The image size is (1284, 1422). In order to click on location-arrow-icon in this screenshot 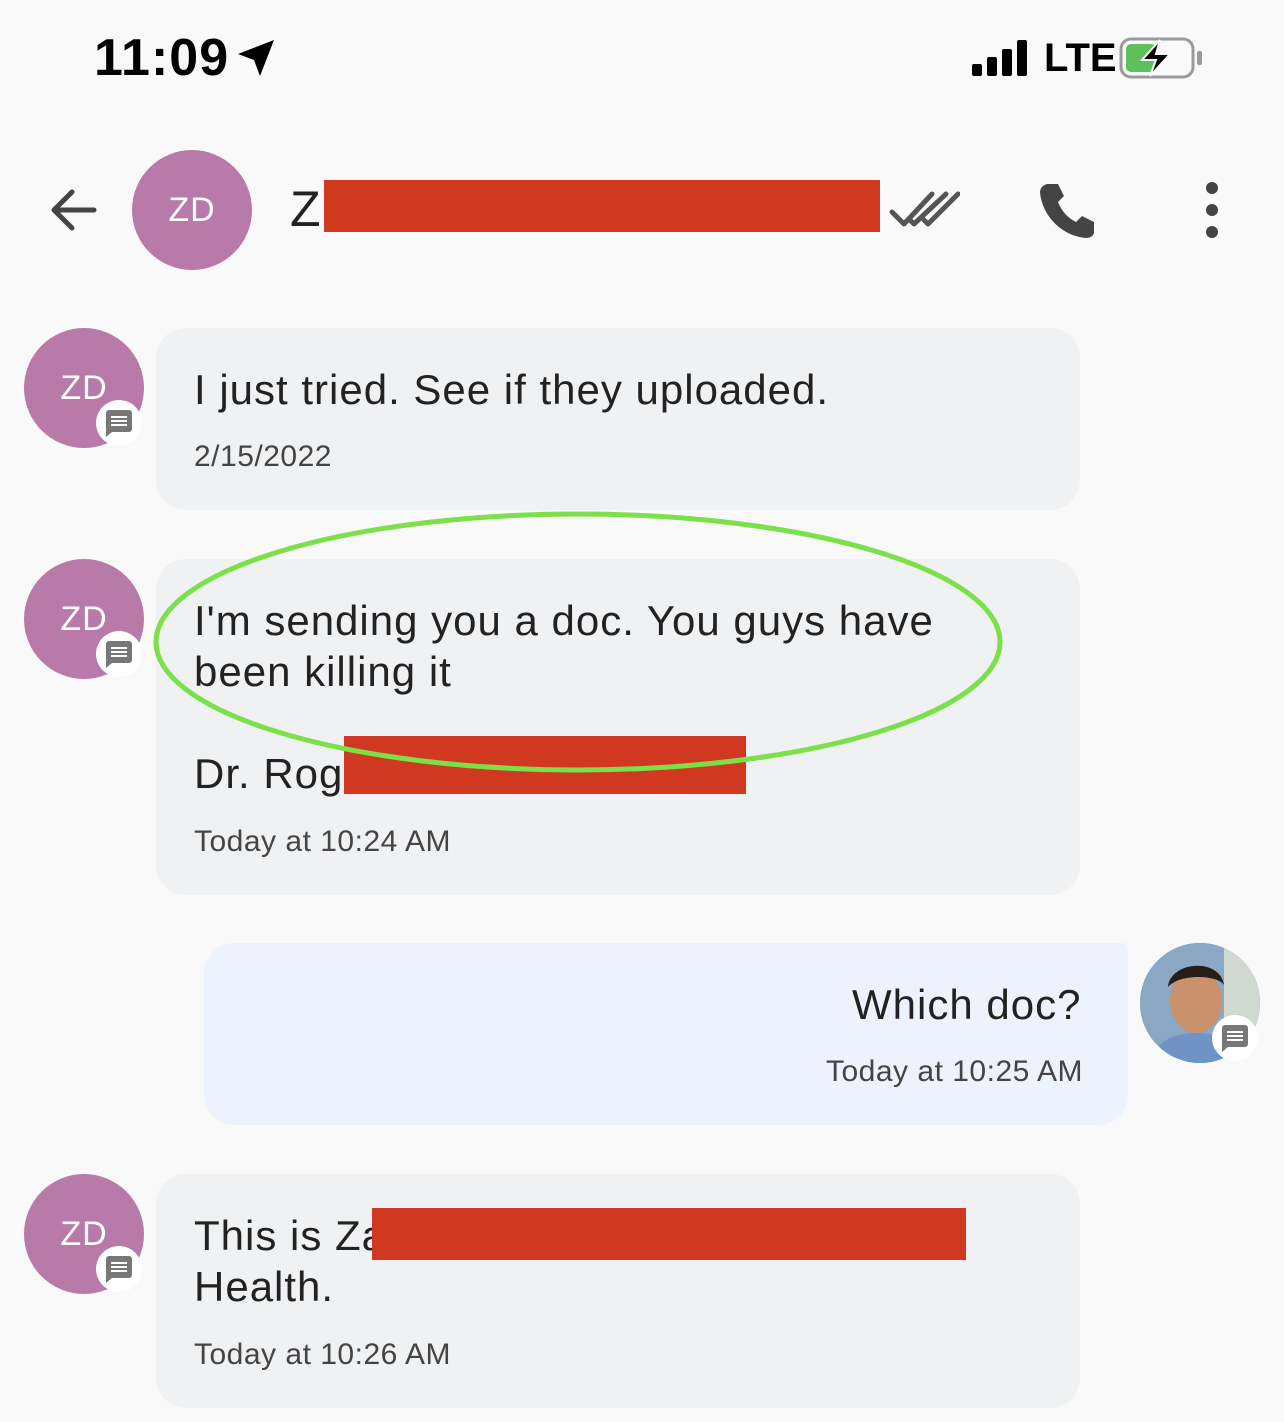, I will do `click(256, 58)`.